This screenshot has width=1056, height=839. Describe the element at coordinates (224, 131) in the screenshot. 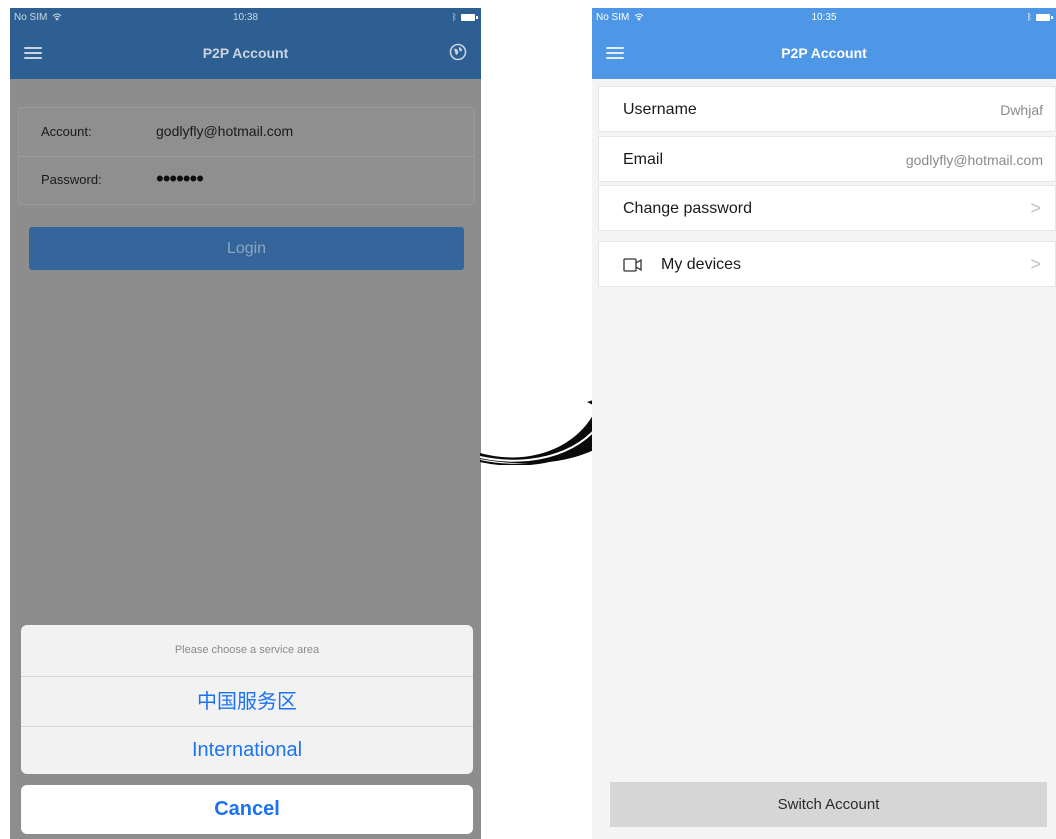

I see `account-field: godlyfly@hotmail.com` at that location.